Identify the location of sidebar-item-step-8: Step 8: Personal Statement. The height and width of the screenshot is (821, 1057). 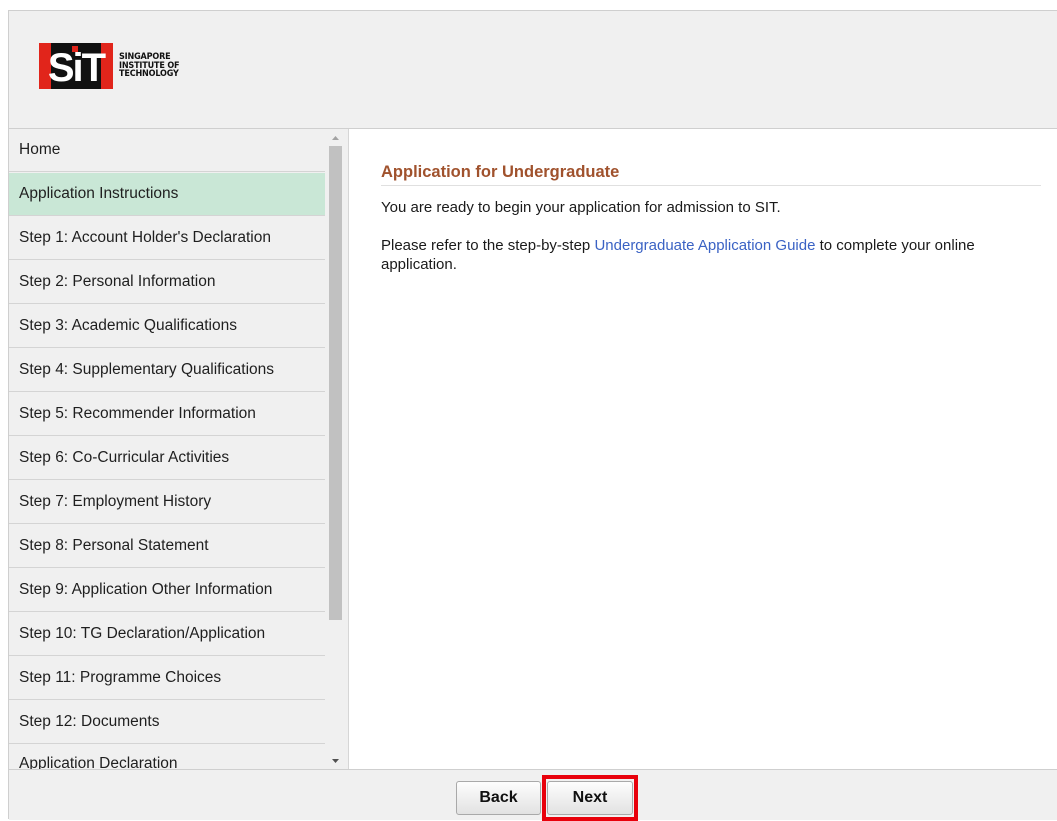
(167, 546).